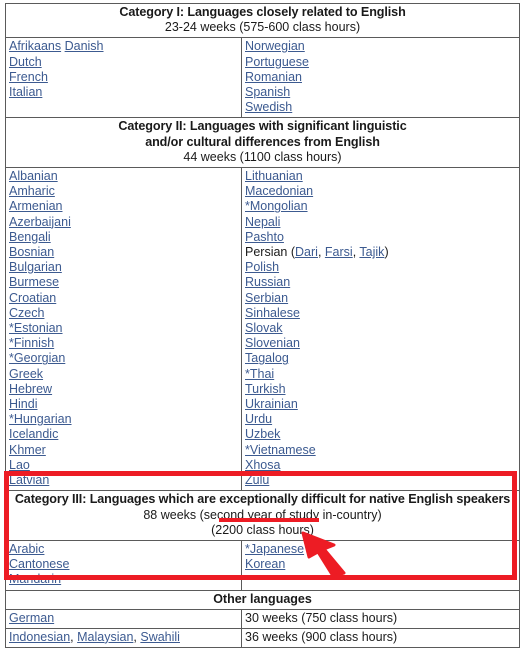 The image size is (526, 648). What do you see at coordinates (267, 358) in the screenshot?
I see `language-link: Tagalog` at bounding box center [267, 358].